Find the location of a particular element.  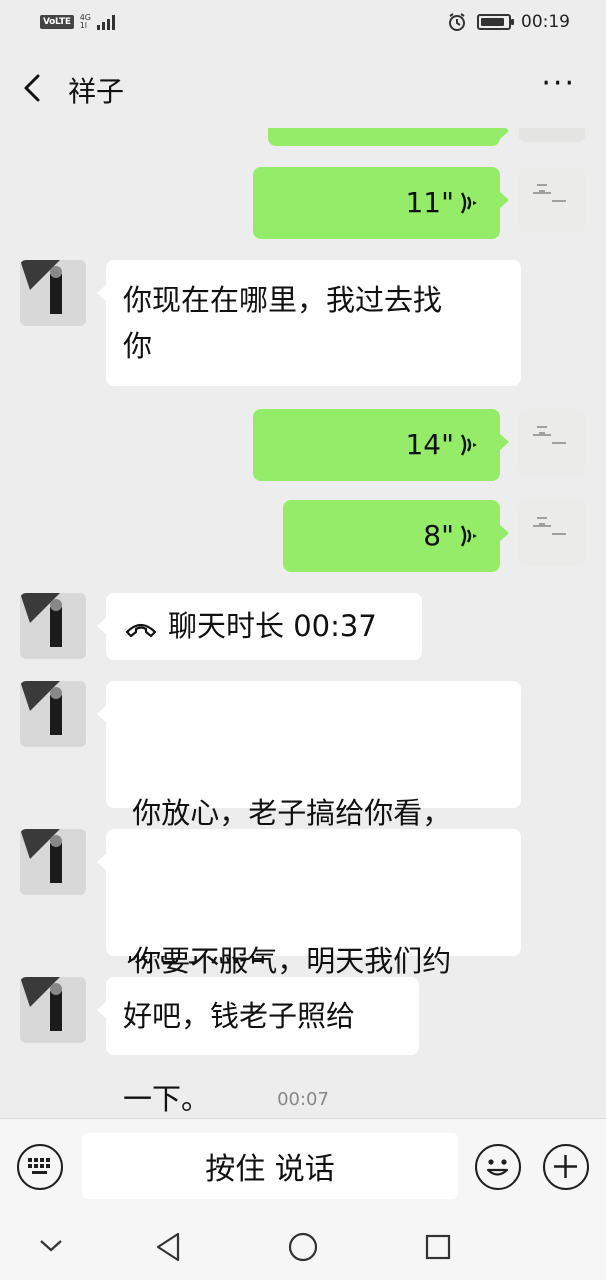

status-bar: VoLTE 4G 1l 00:19 is located at coordinates (303, 24).